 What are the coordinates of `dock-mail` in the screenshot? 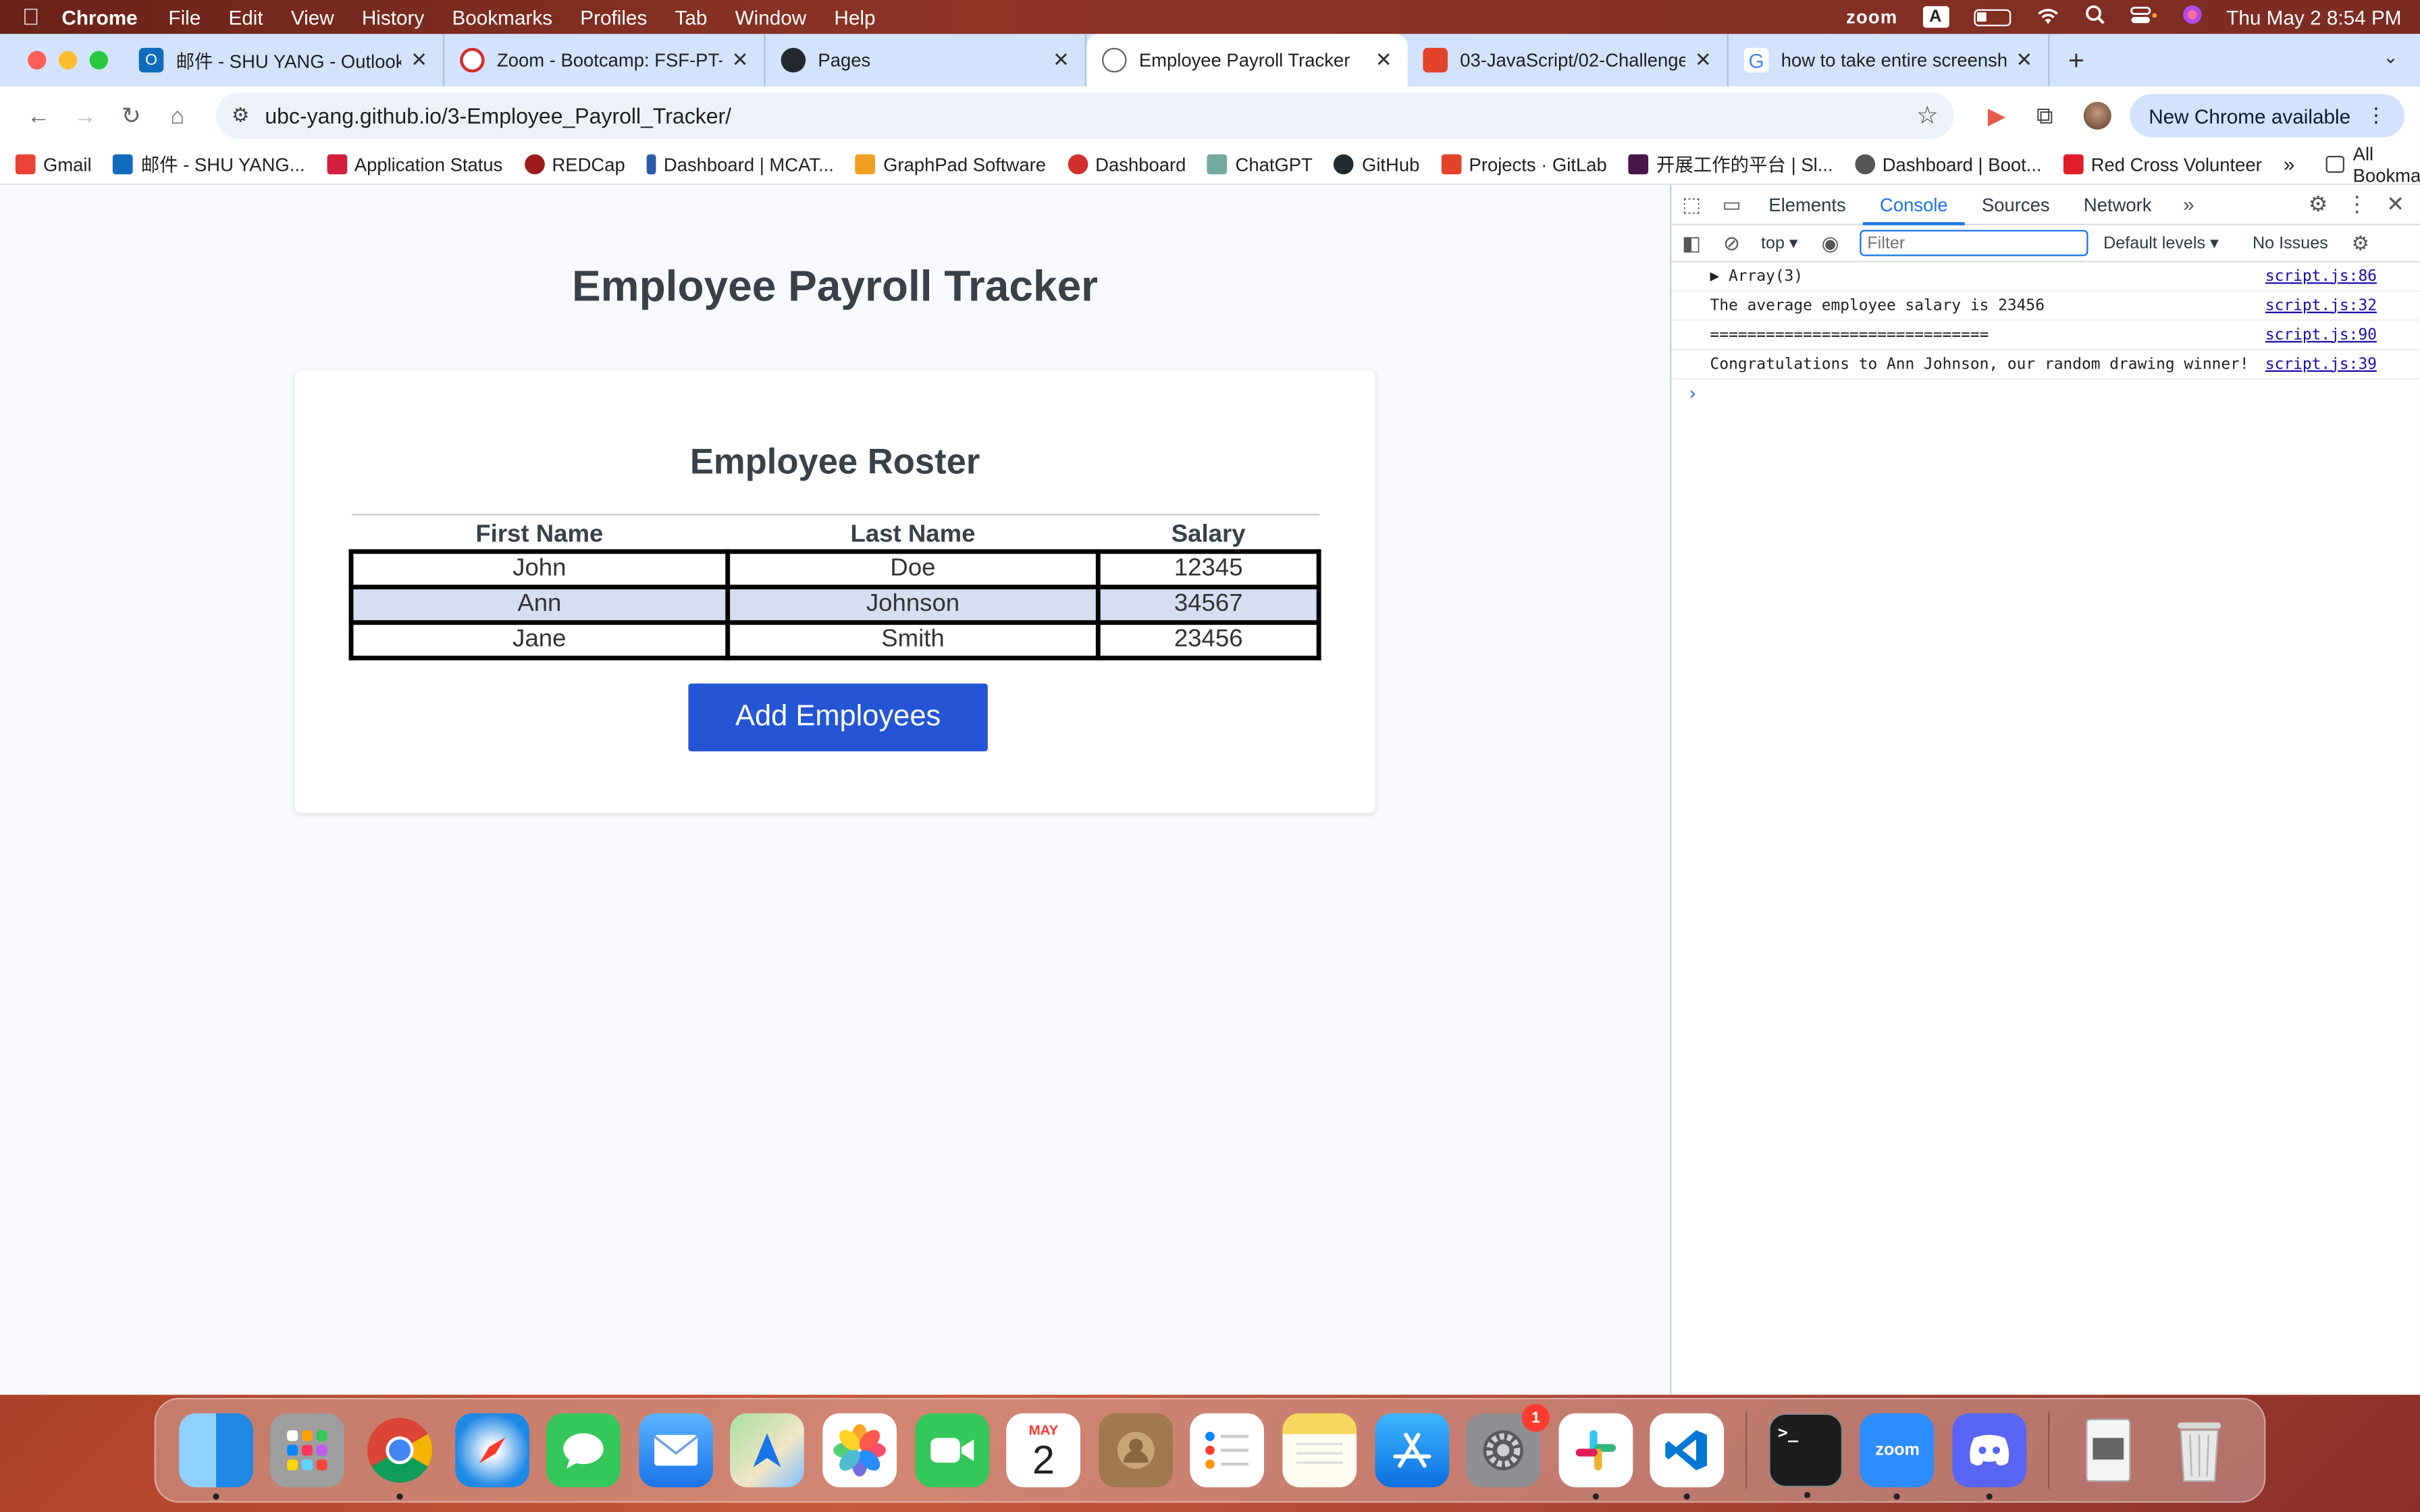 It's located at (675, 1450).